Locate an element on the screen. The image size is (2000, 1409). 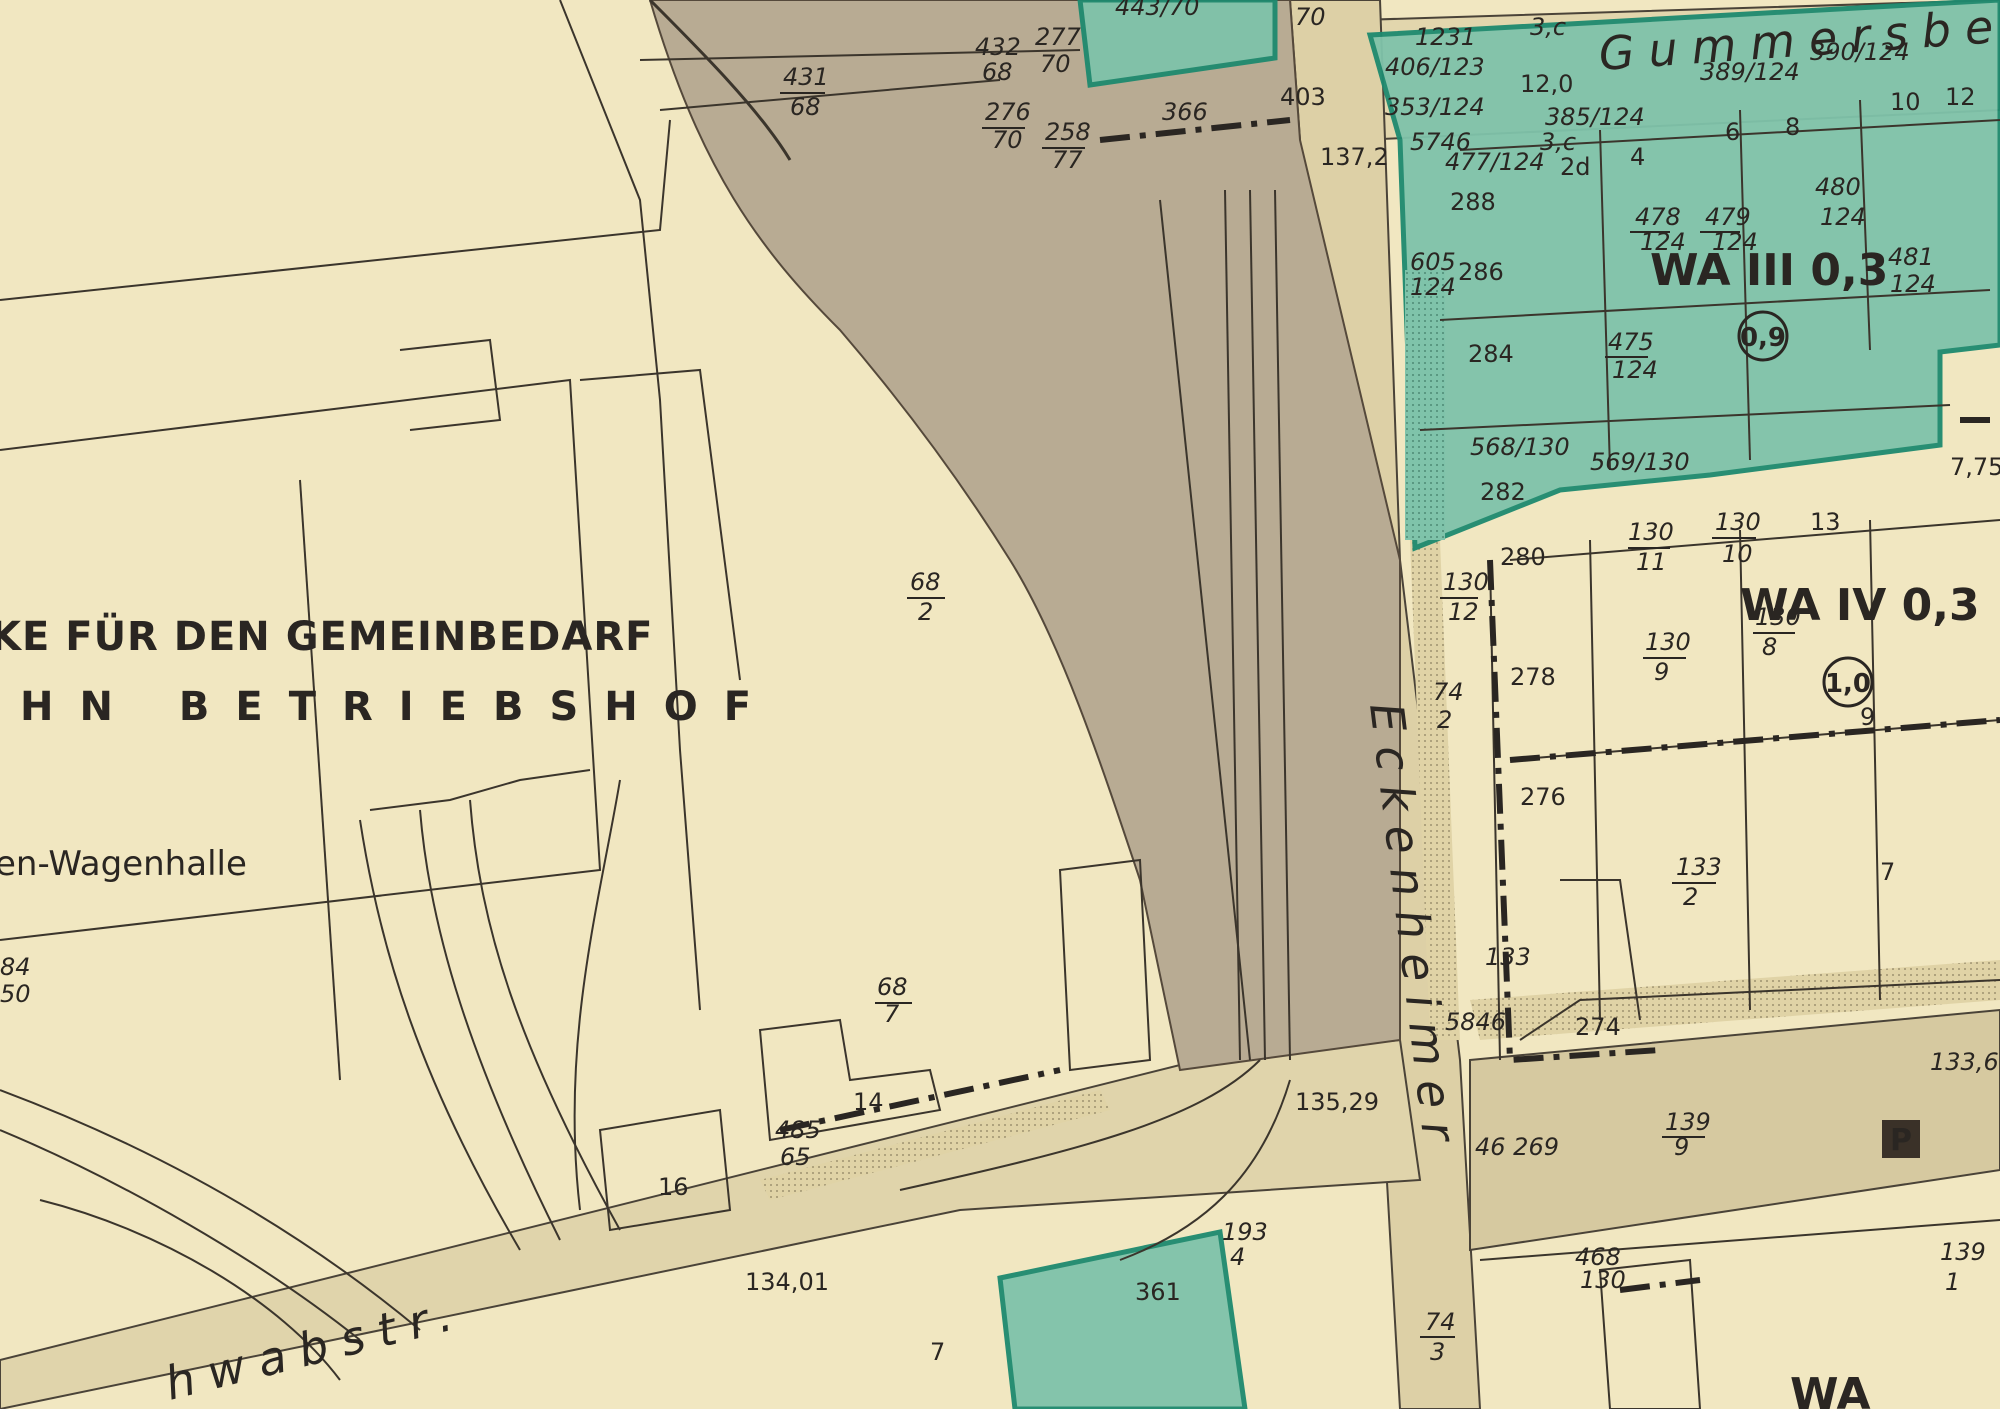
svg-text: 5846 is located at coordinates (1475, 1022).